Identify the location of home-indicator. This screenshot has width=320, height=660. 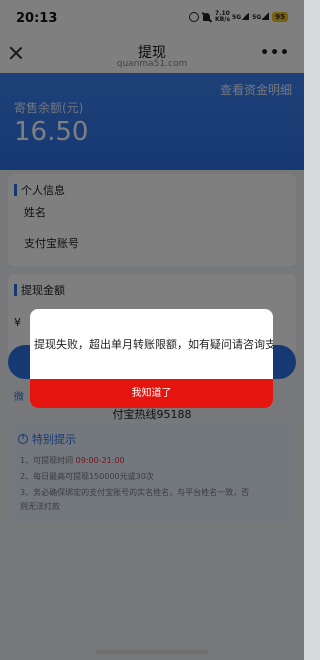
(152, 652).